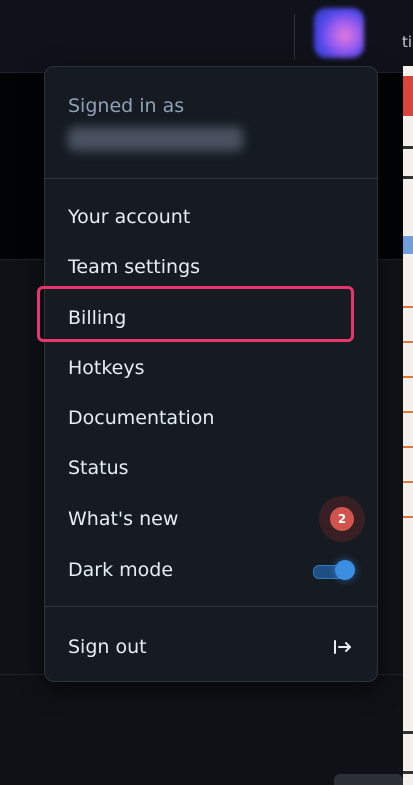 The height and width of the screenshot is (785, 413). What do you see at coordinates (134, 267) in the screenshot?
I see `menu-item-label: Team settings` at bounding box center [134, 267].